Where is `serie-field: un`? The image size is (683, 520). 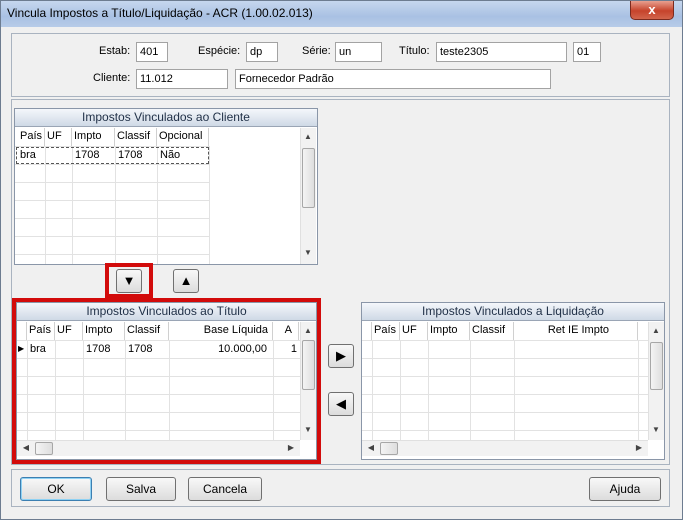 serie-field: un is located at coordinates (358, 52).